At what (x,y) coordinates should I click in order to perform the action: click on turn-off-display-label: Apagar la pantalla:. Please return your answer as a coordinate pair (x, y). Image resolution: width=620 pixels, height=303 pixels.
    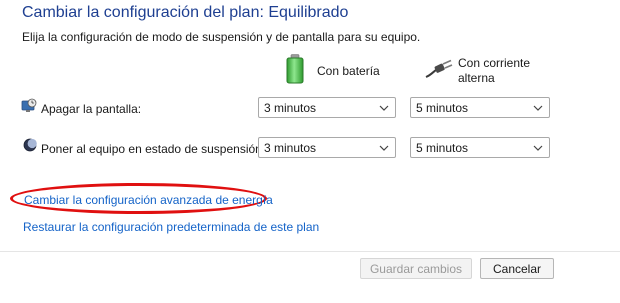
    Looking at the image, I should click on (91, 109).